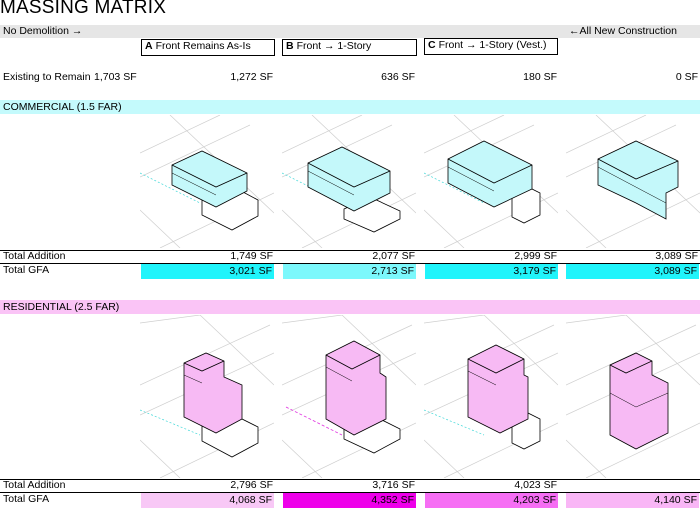 The image size is (700, 509). Describe the element at coordinates (623, 31) in the screenshot. I see `scale-right-label: ←All New Construction` at that location.